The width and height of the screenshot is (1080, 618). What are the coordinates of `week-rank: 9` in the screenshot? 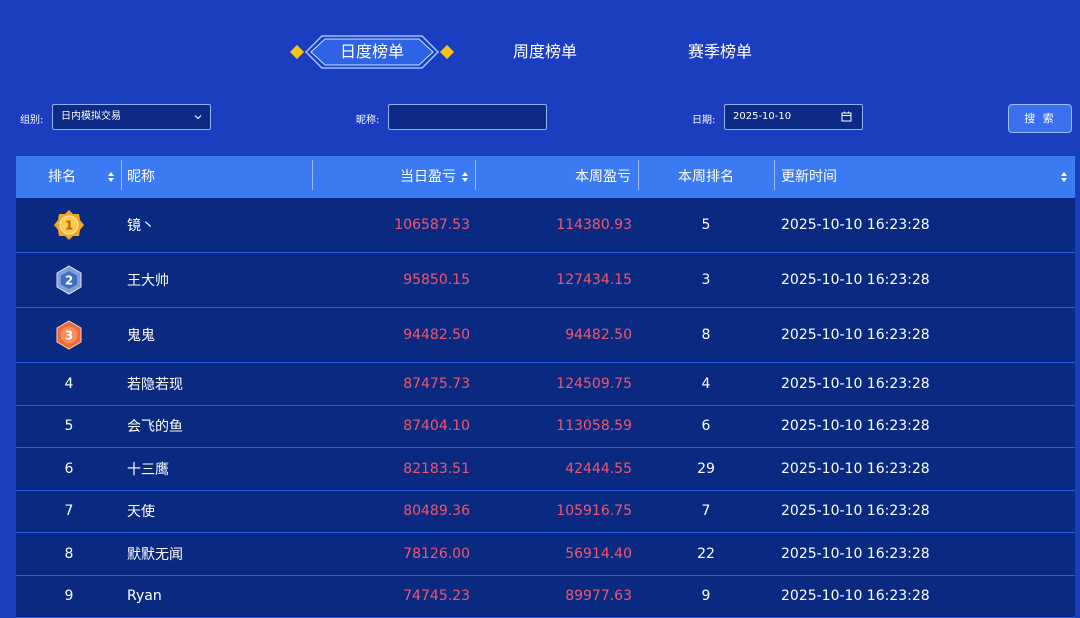 It's located at (706, 596).